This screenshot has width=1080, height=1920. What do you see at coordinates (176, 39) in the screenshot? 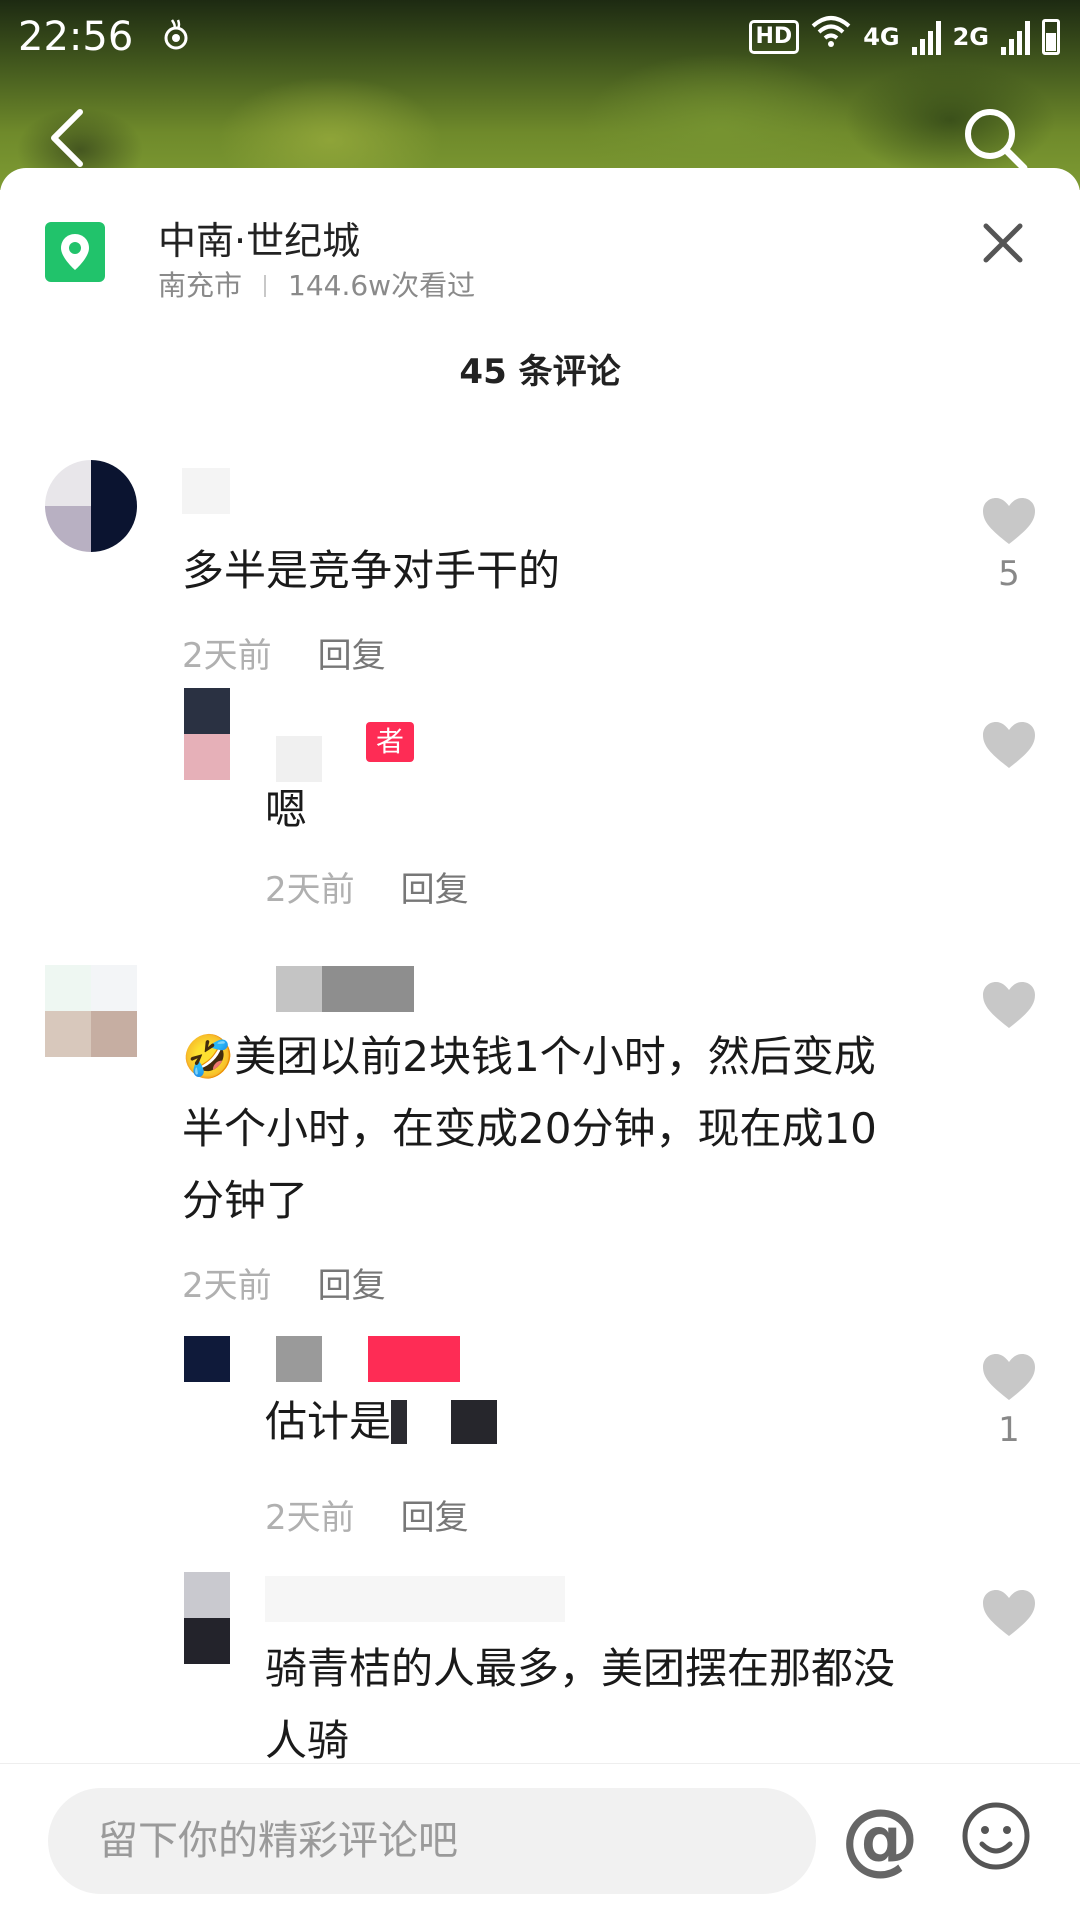
I see `notification-app-icon` at bounding box center [176, 39].